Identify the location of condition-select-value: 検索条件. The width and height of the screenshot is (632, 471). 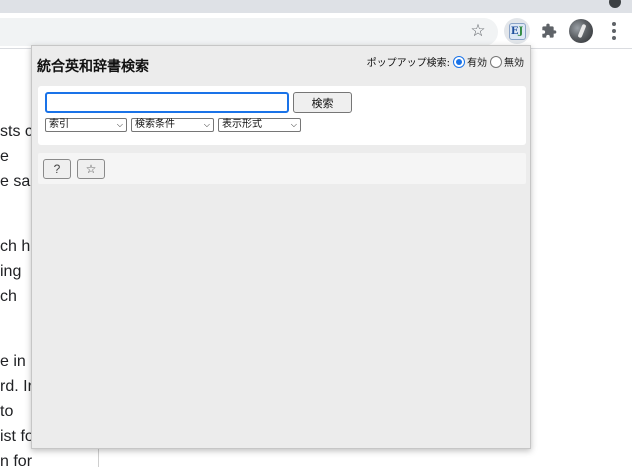
(155, 124).